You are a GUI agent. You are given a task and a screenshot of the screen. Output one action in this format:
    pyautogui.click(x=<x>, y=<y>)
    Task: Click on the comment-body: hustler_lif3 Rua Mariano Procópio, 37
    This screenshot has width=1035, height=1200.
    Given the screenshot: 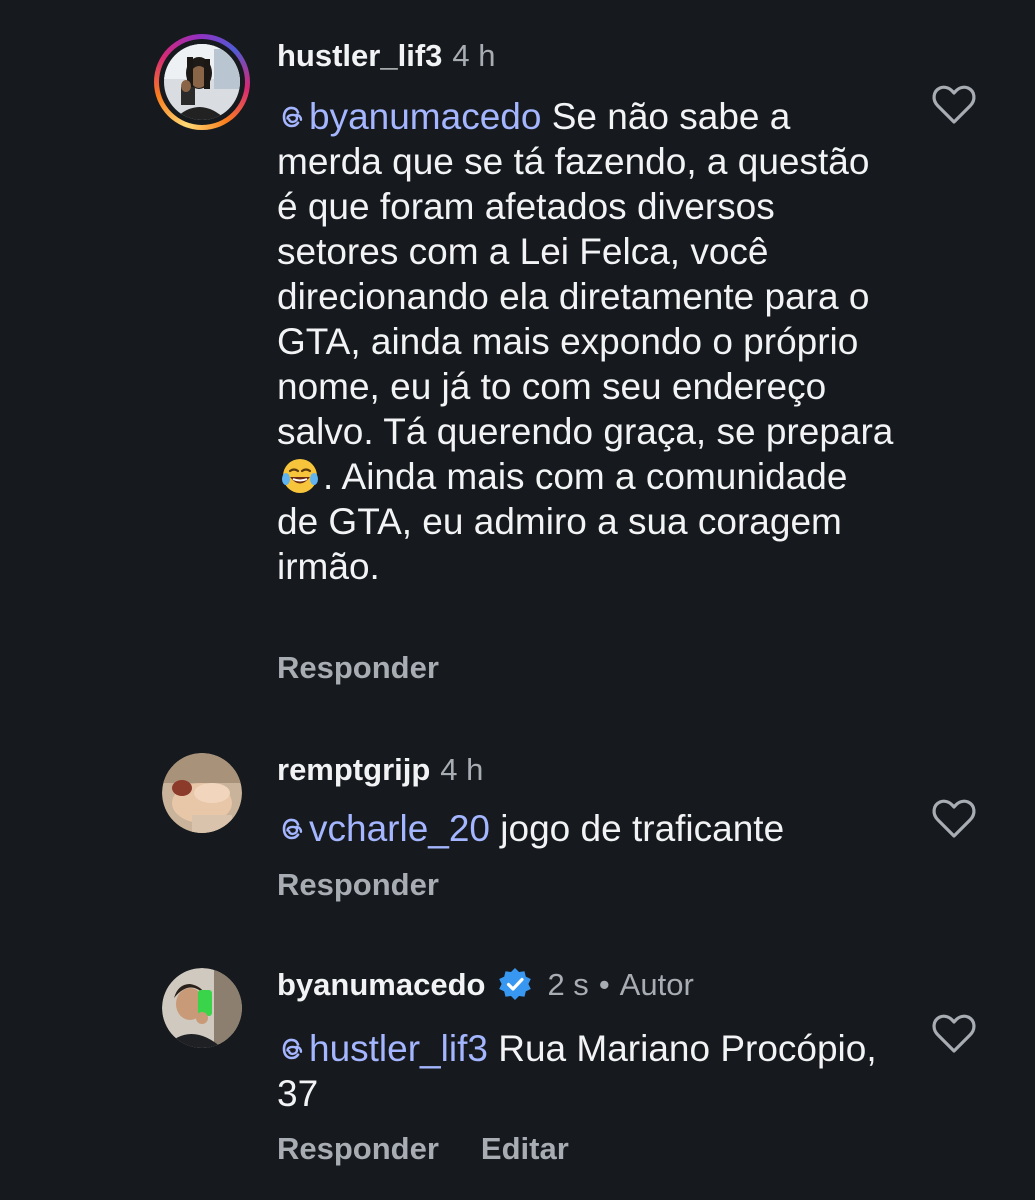 What is the action you would take?
    pyautogui.click(x=577, y=1071)
    